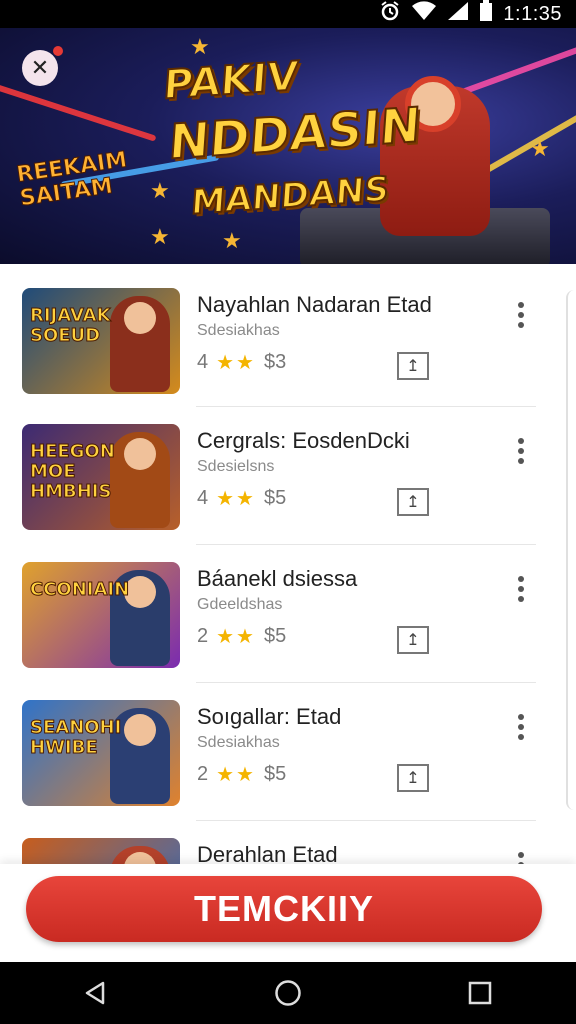 The image size is (576, 1024). Describe the element at coordinates (303, 441) in the screenshot. I see `game-title: Cergrals: EosdenDcki` at that location.